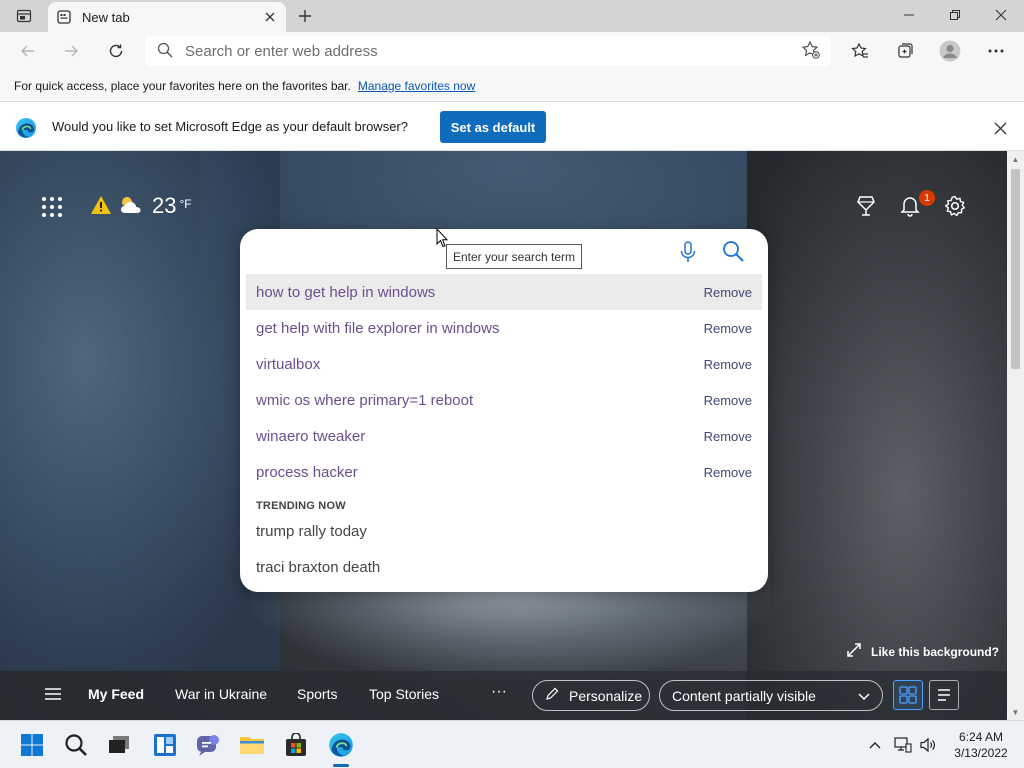 Image resolution: width=1024 pixels, height=768 pixels. What do you see at coordinates (164, 205) in the screenshot?
I see `temperature: 23` at bounding box center [164, 205].